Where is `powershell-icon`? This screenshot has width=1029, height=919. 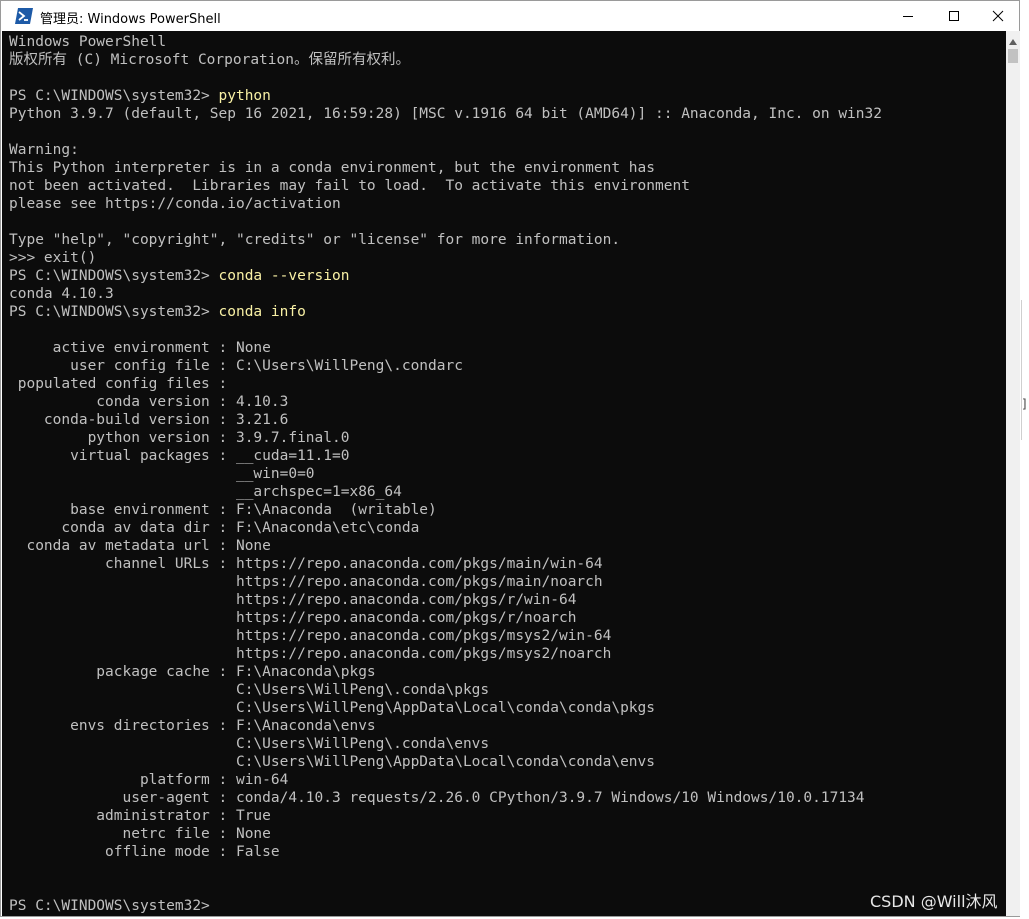 powershell-icon is located at coordinates (24, 16).